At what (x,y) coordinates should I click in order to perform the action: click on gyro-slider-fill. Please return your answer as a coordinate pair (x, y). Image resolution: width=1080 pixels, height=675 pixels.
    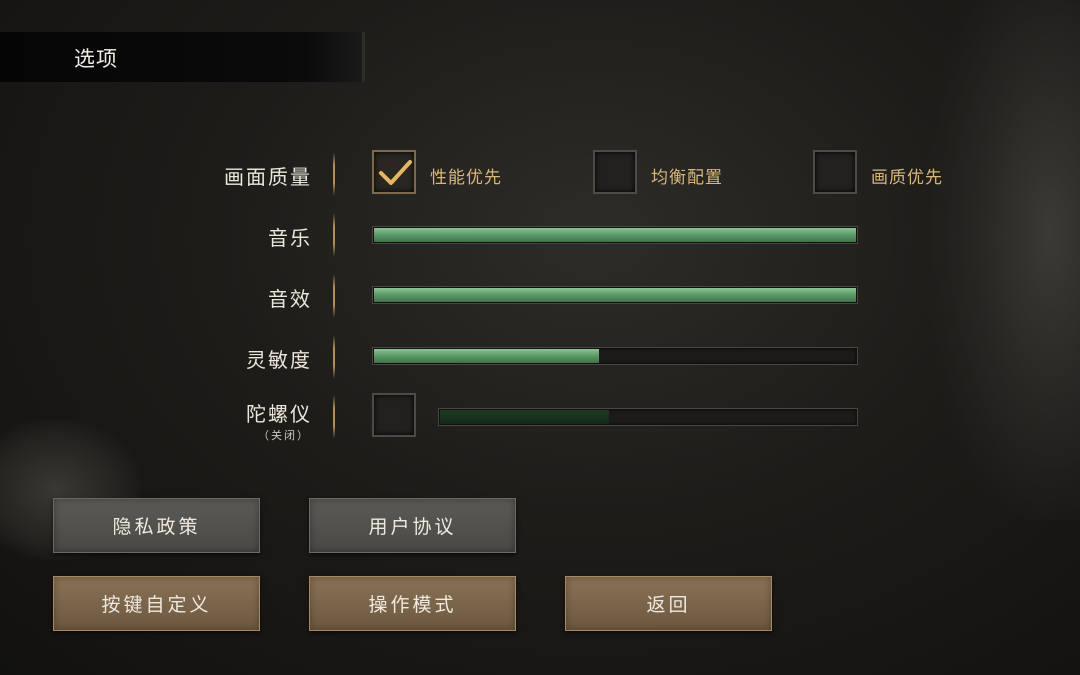
    Looking at the image, I should click on (525, 417).